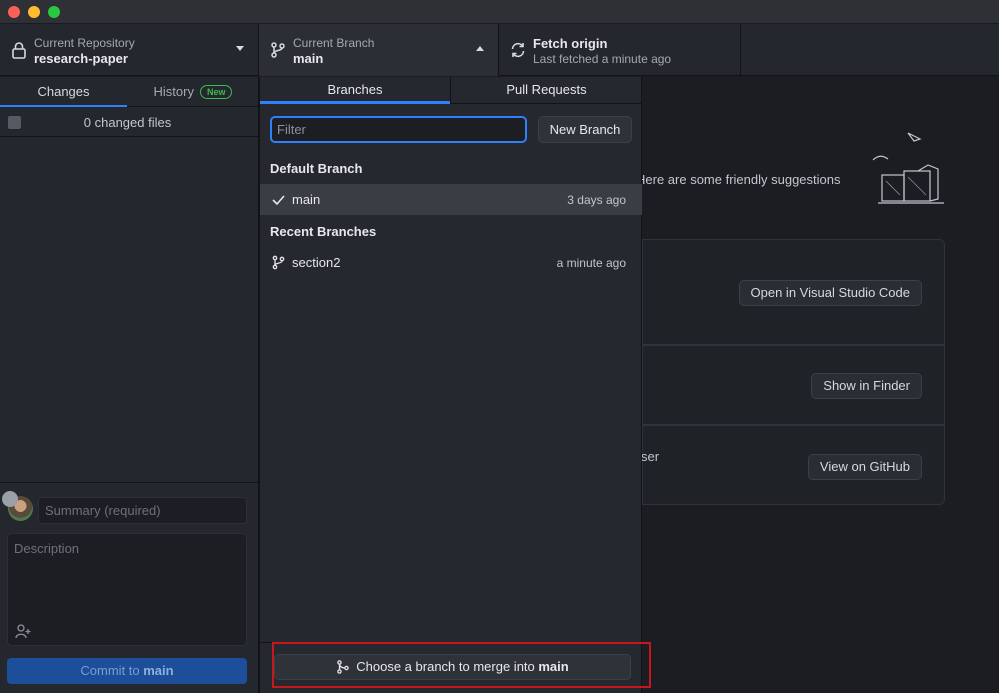 The height and width of the screenshot is (693, 999). What do you see at coordinates (323, 231) in the screenshot?
I see `recent-branches-heading: Recent Branches` at bounding box center [323, 231].